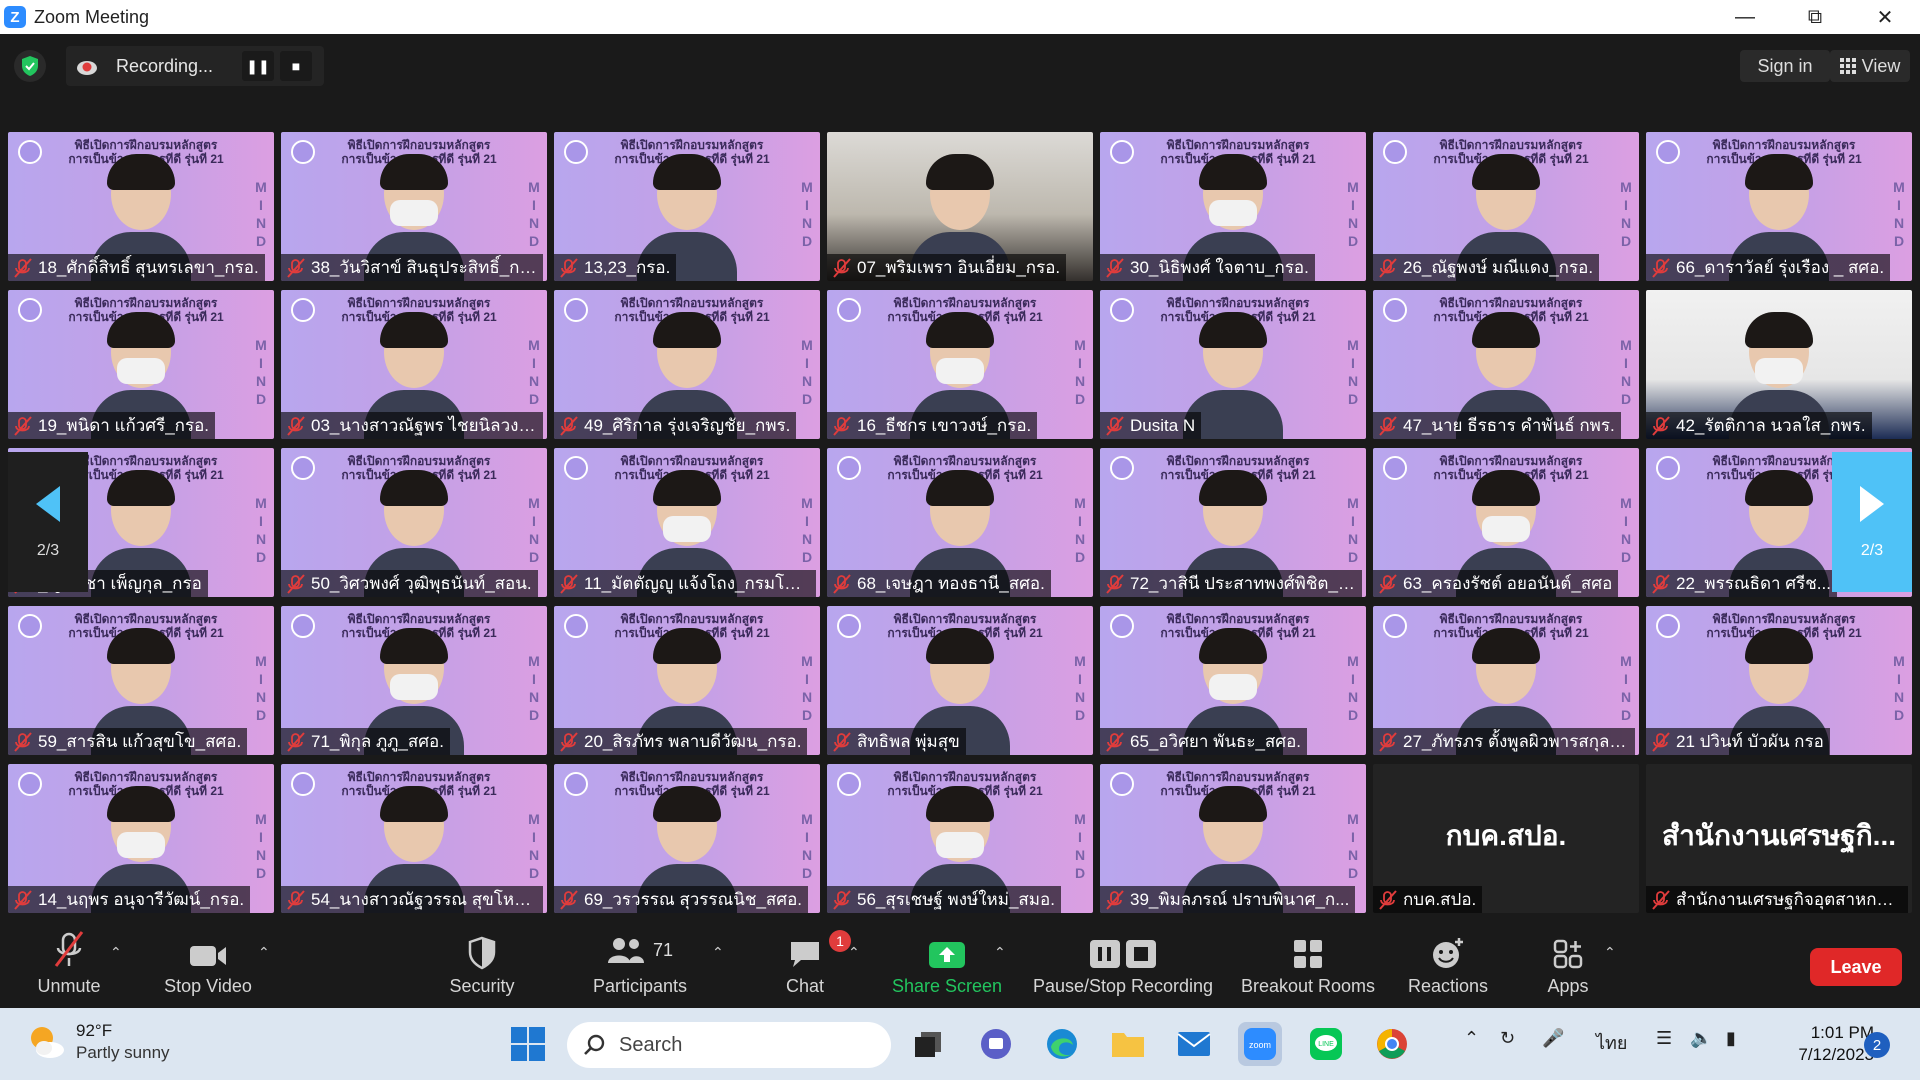 This screenshot has width=1920, height=1080. I want to click on participant-tile: 07_พริมเพรา อินเอี่ยม_กรอ., so click(960, 206).